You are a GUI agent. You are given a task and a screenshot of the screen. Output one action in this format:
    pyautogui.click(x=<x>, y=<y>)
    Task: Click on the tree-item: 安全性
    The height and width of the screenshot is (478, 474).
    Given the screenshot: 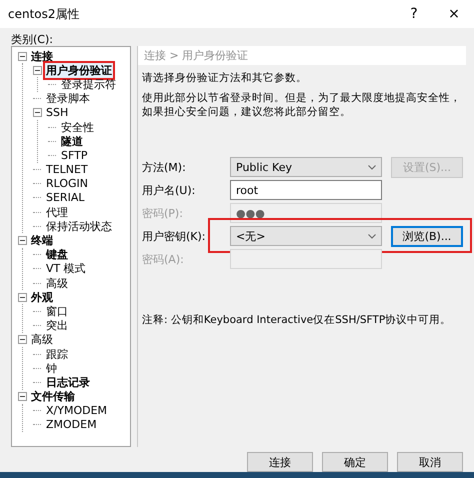 What is the action you would take?
    pyautogui.click(x=77, y=127)
    